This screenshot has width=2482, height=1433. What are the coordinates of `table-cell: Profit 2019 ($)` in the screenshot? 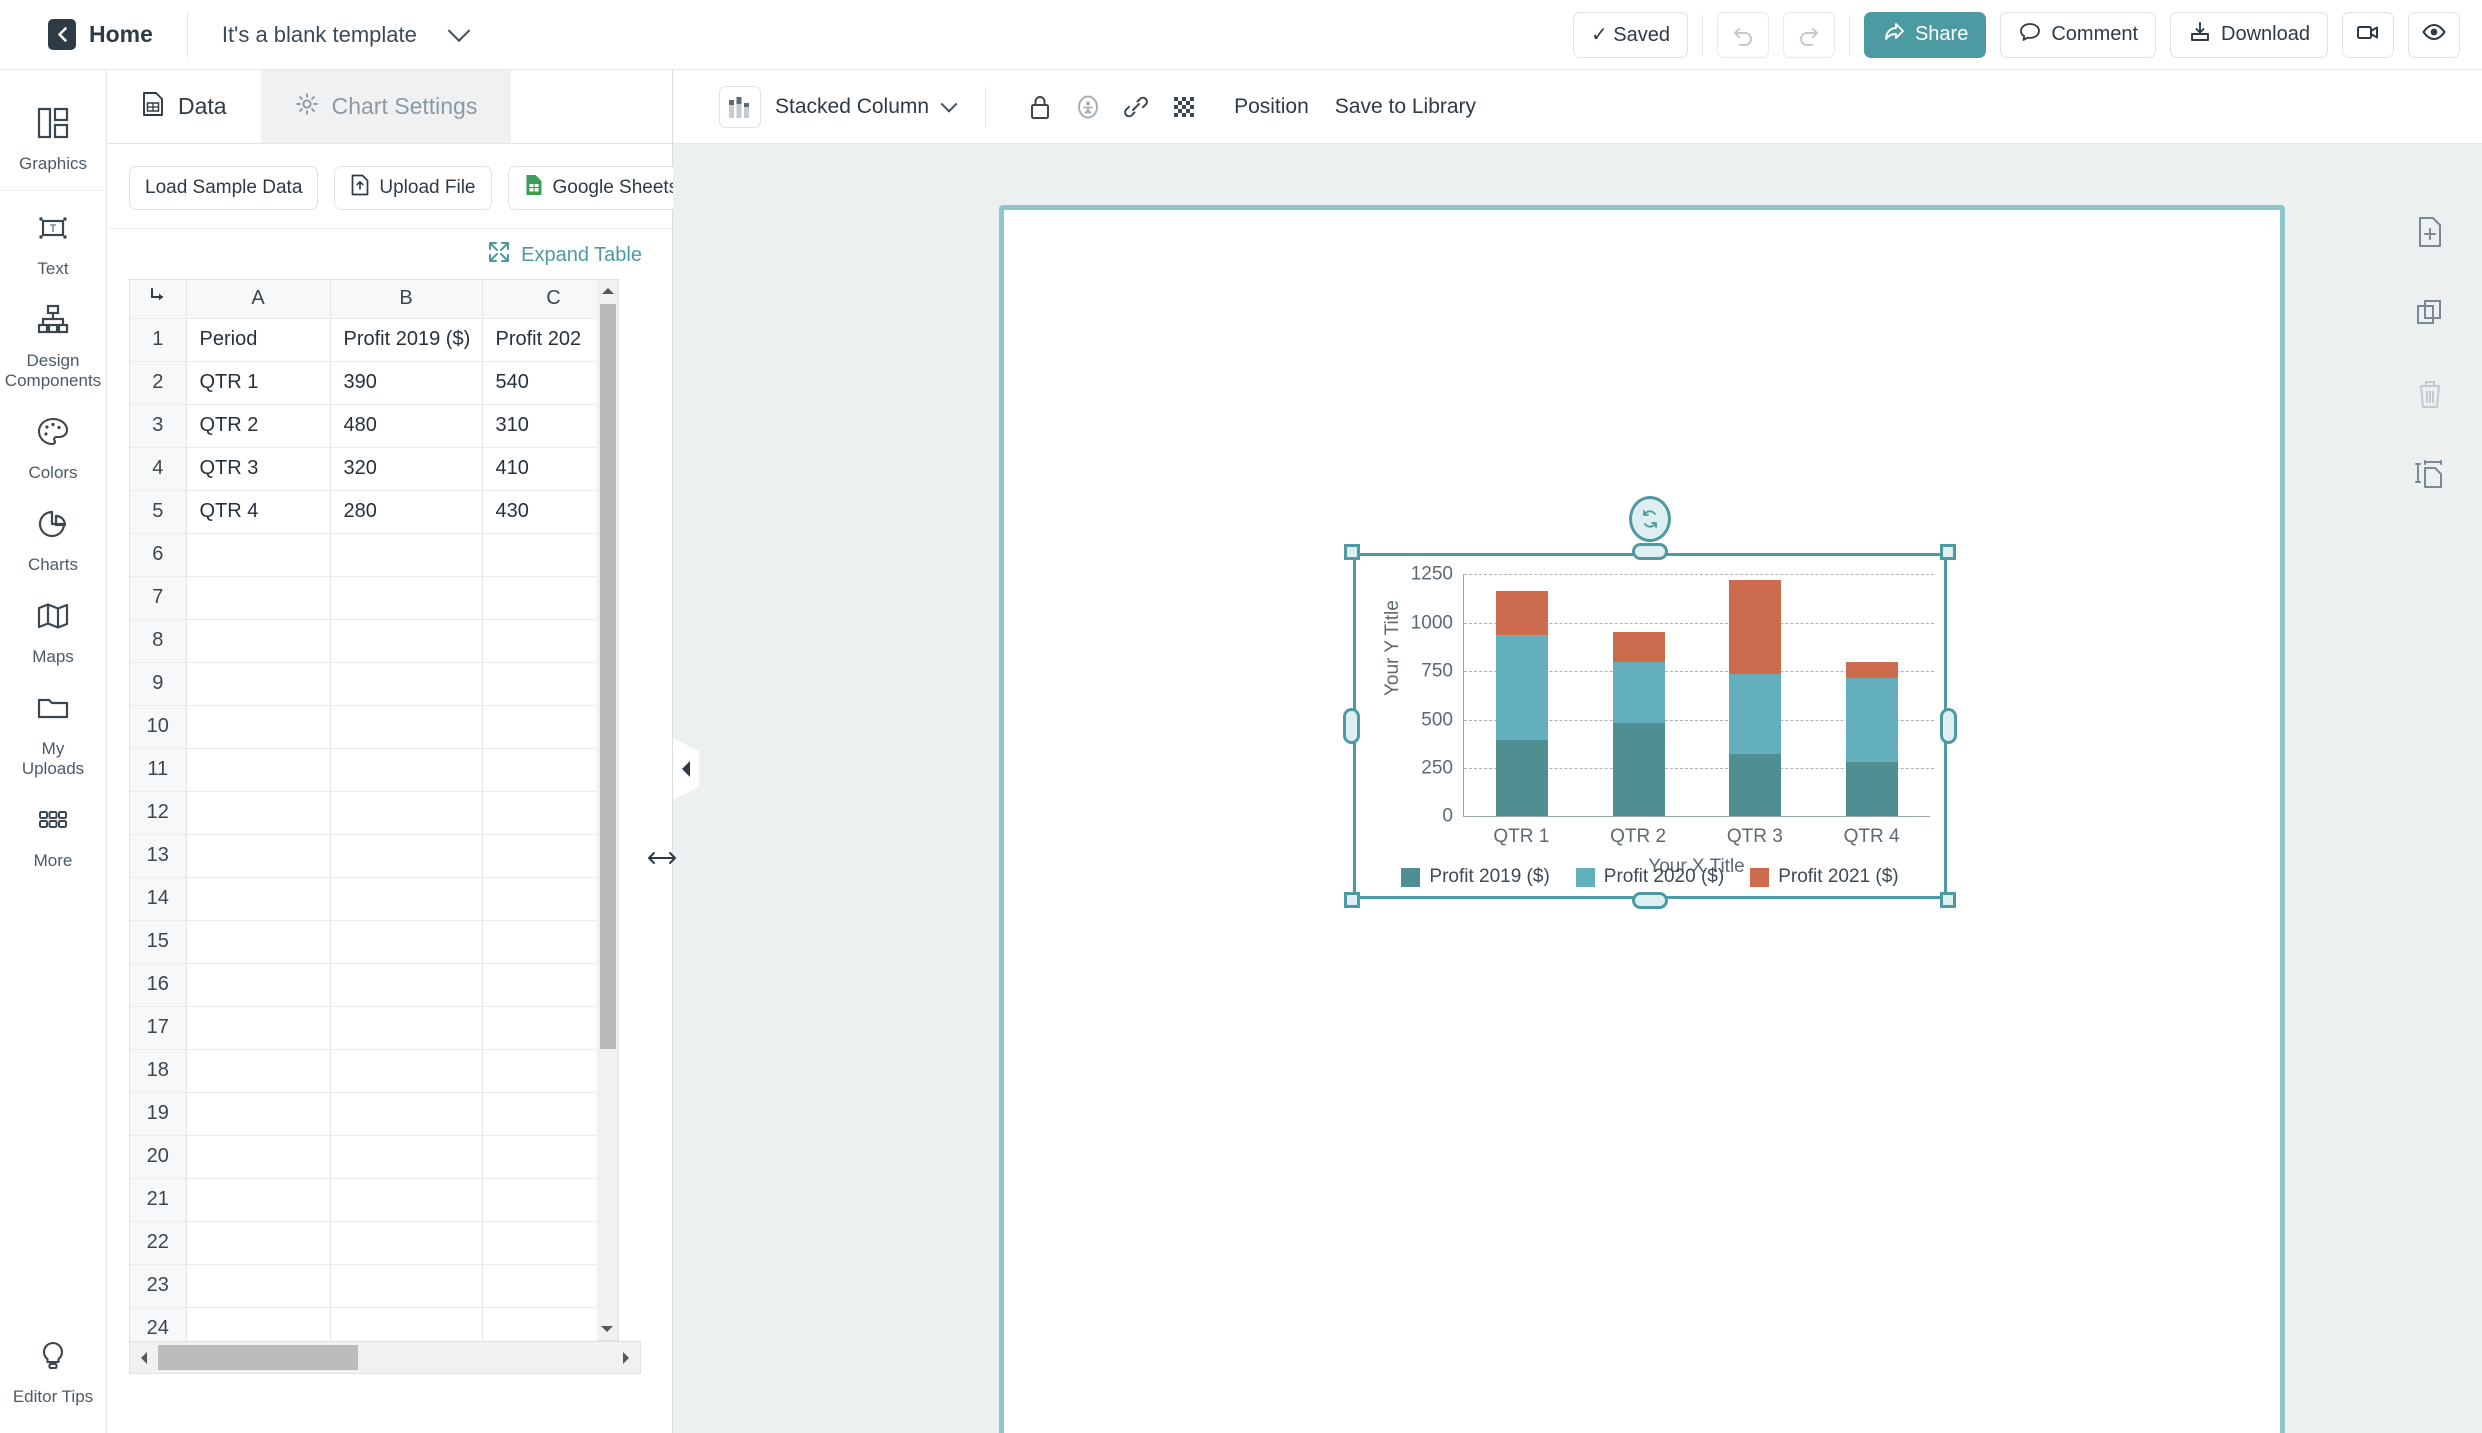 It's located at (406, 340).